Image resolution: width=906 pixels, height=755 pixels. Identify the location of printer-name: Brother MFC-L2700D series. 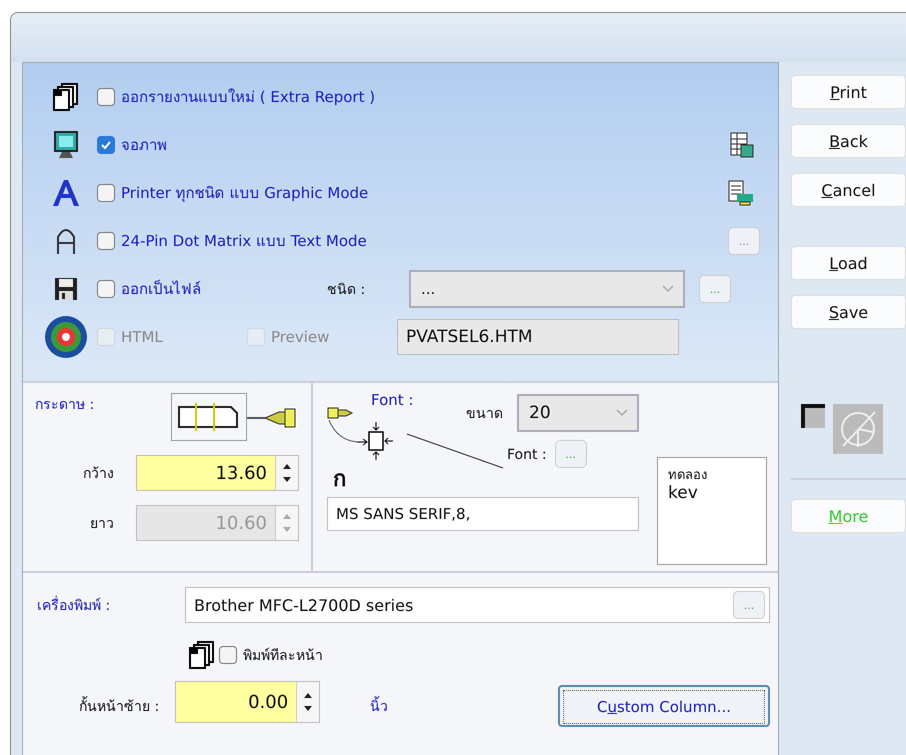
(304, 605).